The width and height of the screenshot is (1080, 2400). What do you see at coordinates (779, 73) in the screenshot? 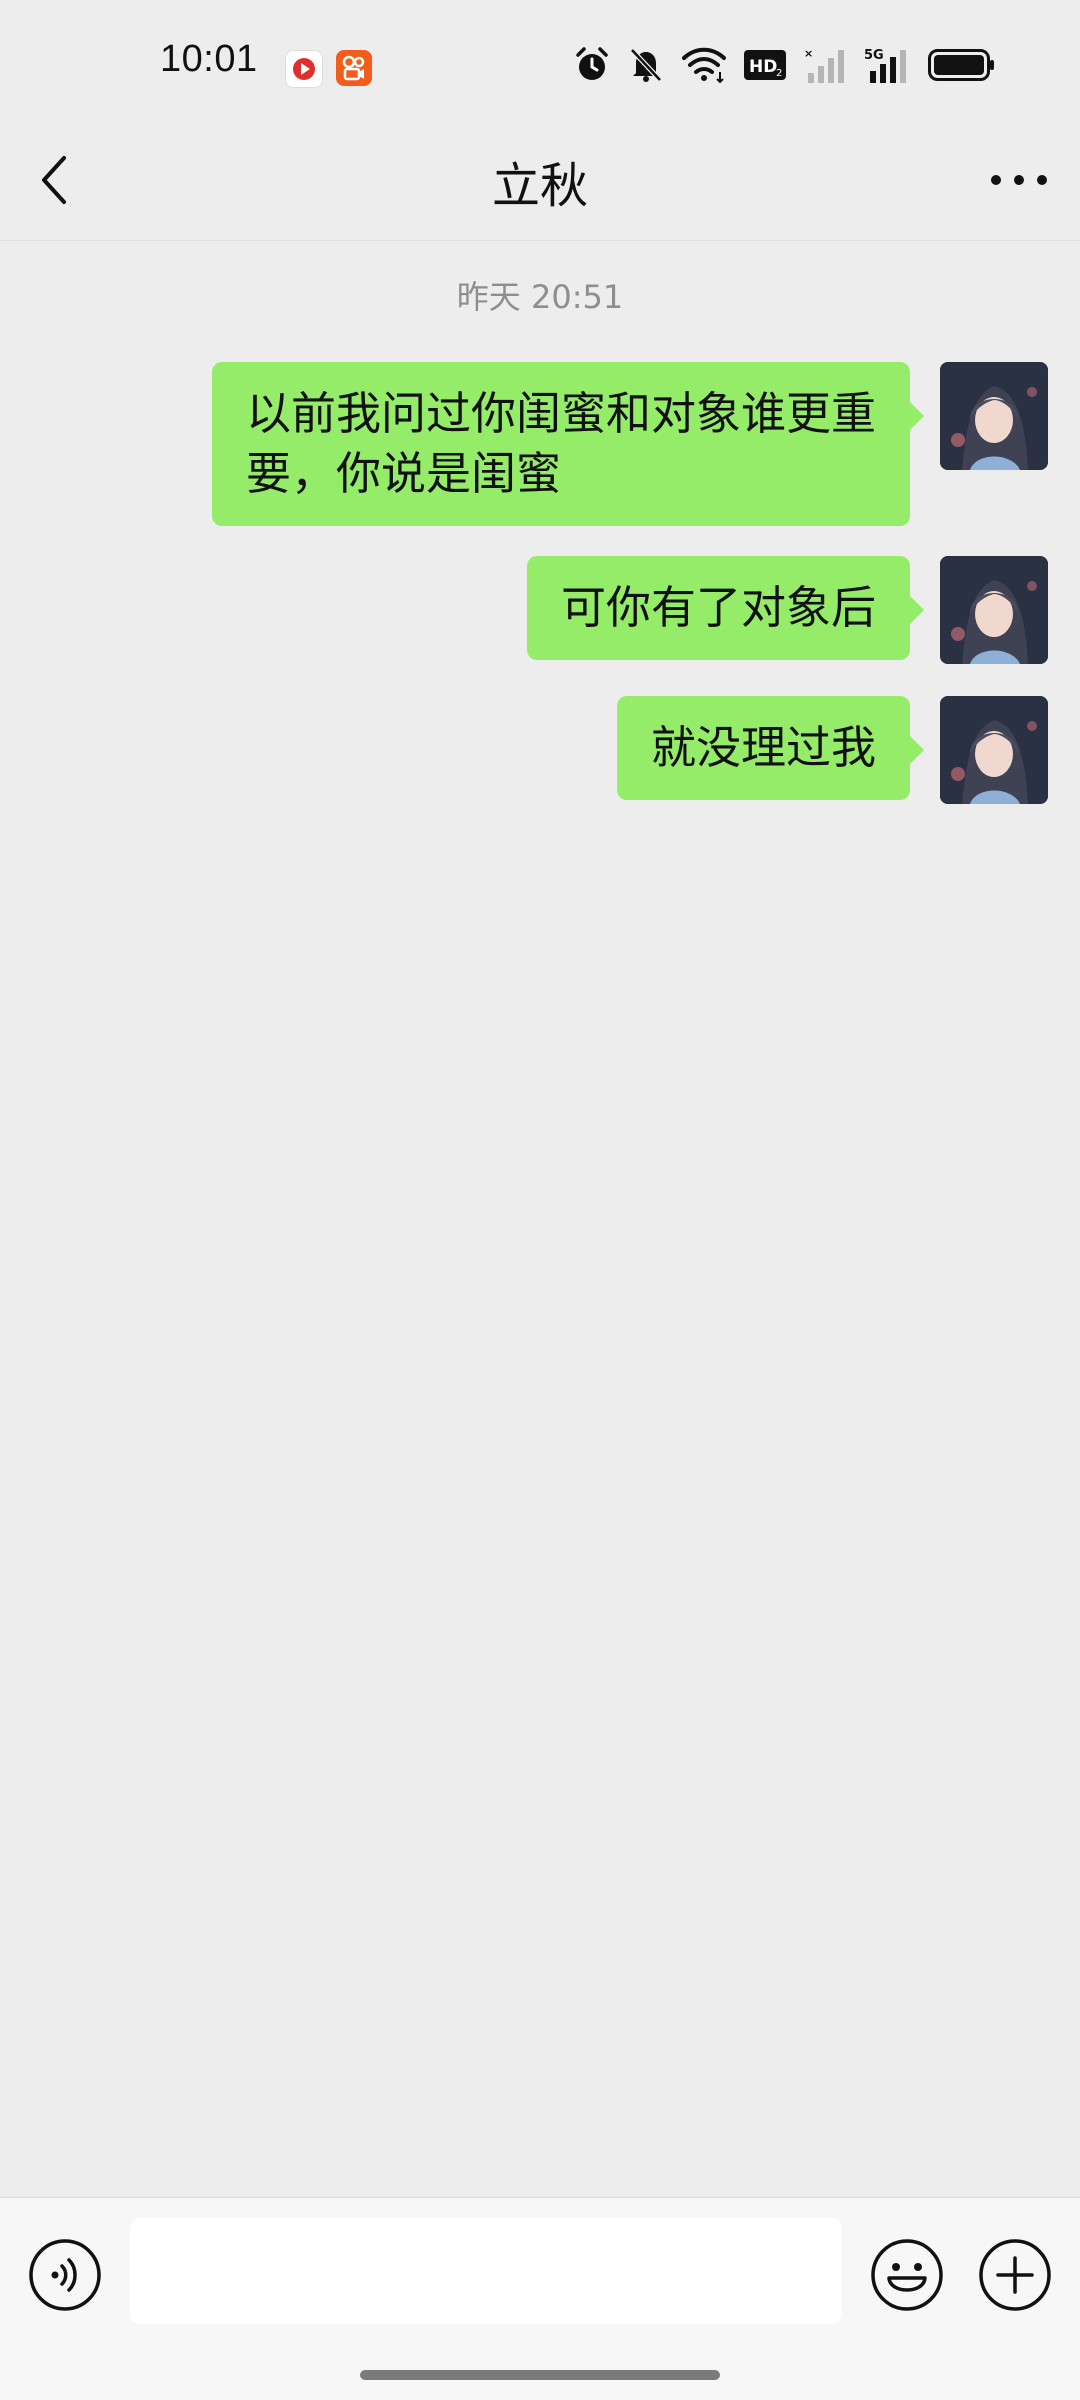
I see `svg-text: 2` at bounding box center [779, 73].